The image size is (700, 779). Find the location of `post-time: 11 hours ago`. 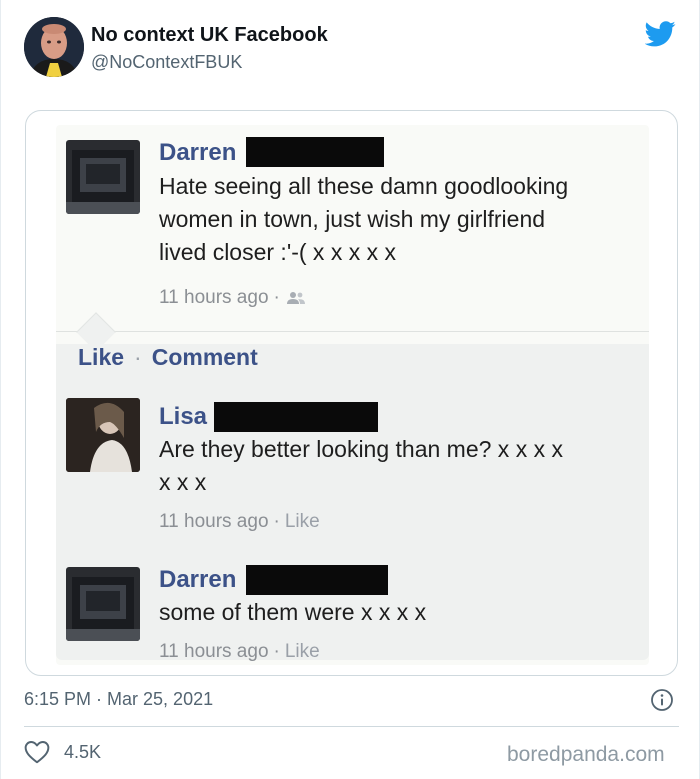

post-time: 11 hours ago is located at coordinates (214, 297).